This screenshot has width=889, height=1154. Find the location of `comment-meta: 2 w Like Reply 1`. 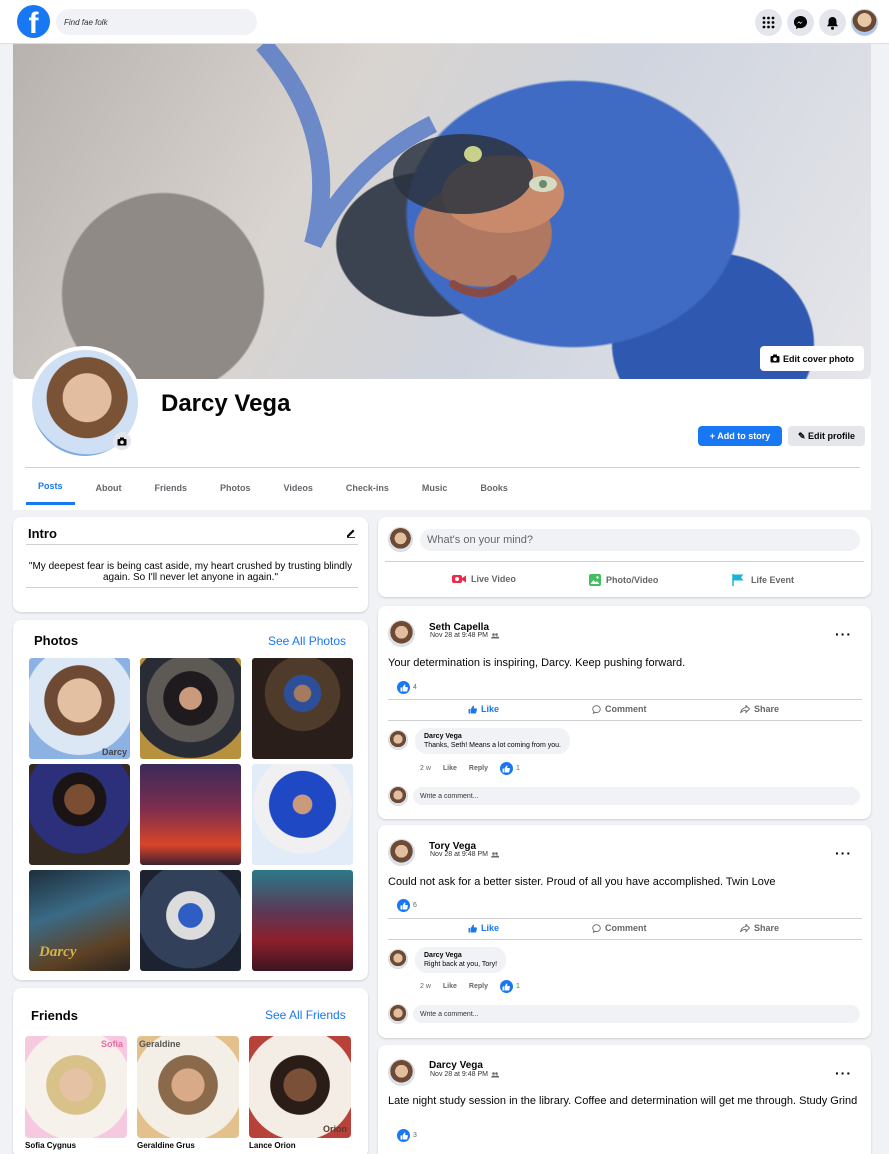

comment-meta: 2 w Like Reply 1 is located at coordinates (476, 768).